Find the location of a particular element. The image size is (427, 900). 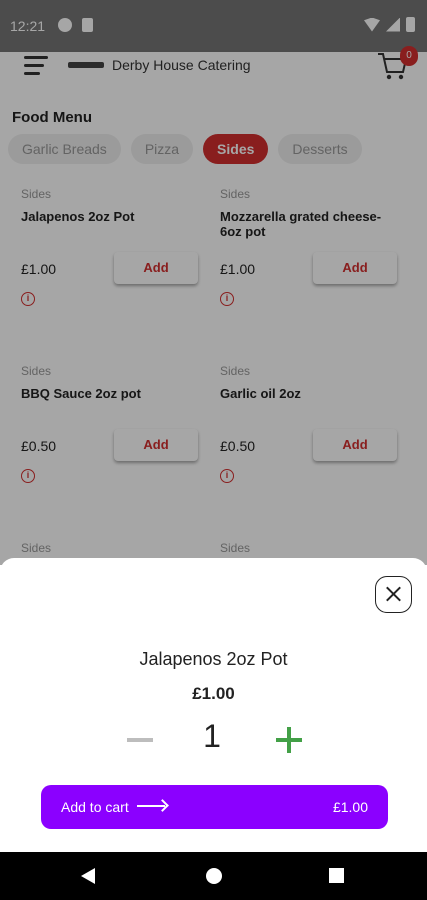

system-nav-bar is located at coordinates (213, 876).